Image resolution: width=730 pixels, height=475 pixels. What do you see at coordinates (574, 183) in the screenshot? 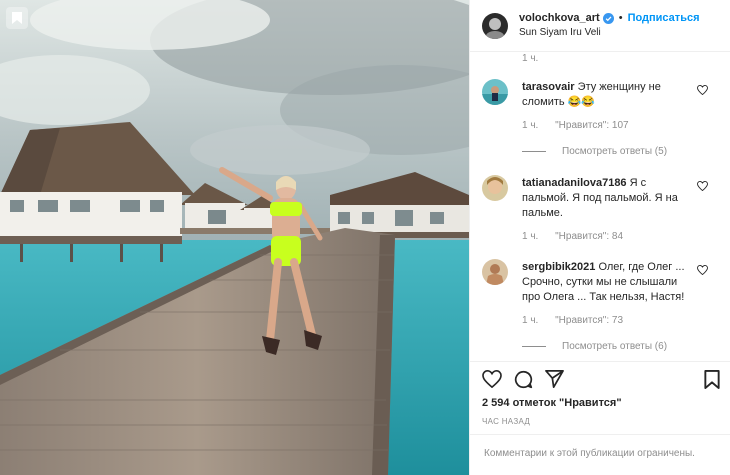
I see `comment-username: tatianadanilova7186` at bounding box center [574, 183].